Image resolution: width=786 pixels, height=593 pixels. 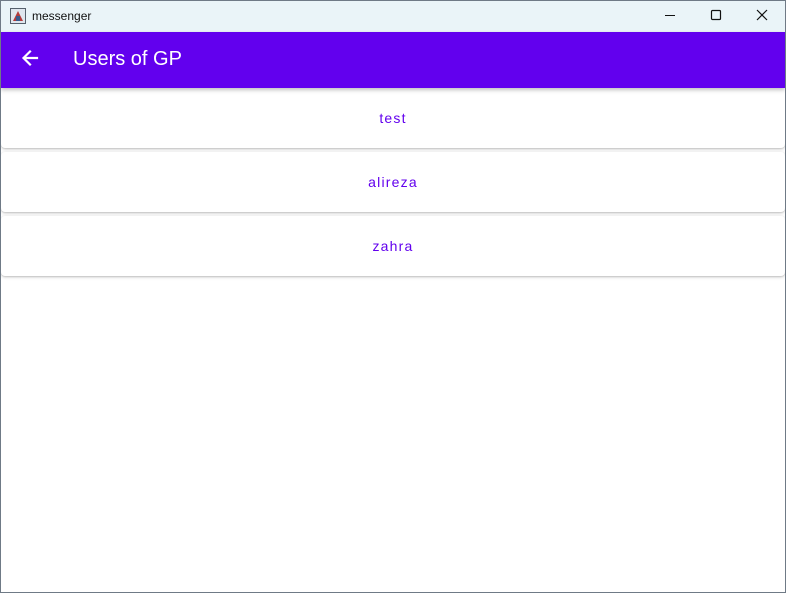 I want to click on minimize-button, so click(x=670, y=16).